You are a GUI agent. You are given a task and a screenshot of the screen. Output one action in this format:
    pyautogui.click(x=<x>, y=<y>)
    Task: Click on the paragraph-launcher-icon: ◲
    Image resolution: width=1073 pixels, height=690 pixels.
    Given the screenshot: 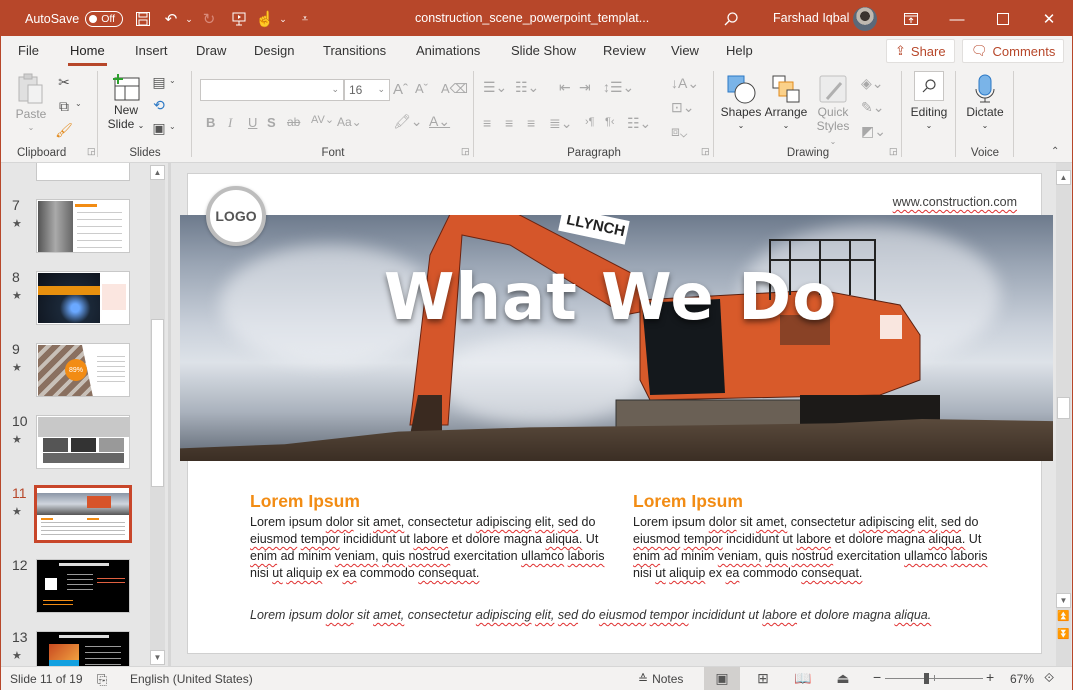 What is the action you would take?
    pyautogui.click(x=705, y=151)
    